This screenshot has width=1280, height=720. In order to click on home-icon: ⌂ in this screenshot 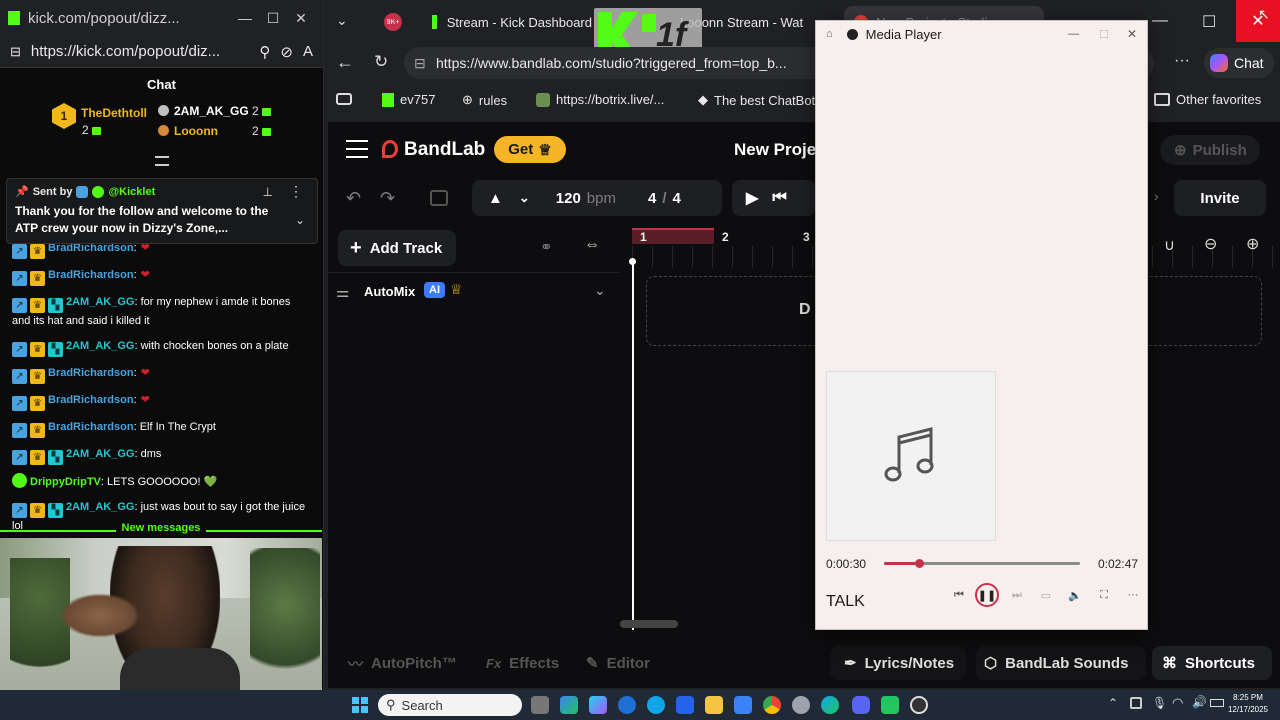, I will do `click(829, 34)`.